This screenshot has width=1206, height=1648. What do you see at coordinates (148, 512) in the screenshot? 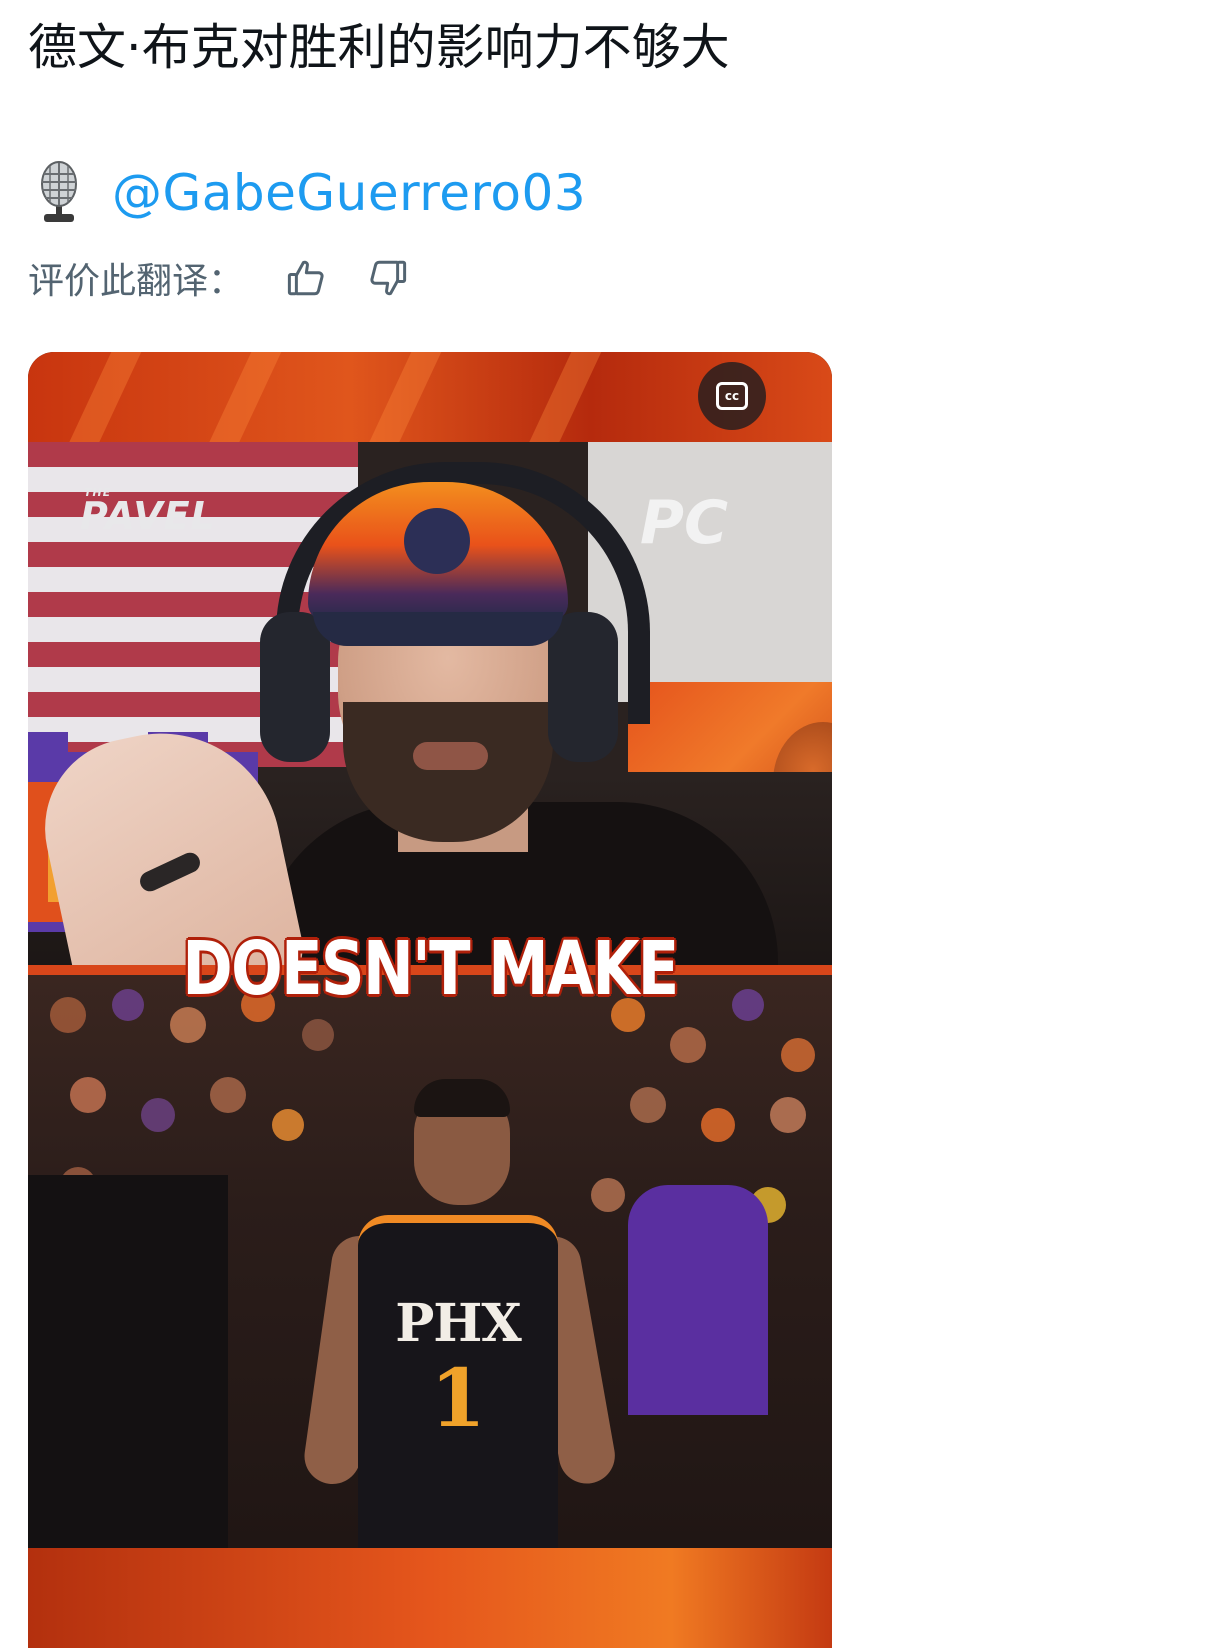
I see `the-panel-logo: THE PAVEL` at bounding box center [148, 512].